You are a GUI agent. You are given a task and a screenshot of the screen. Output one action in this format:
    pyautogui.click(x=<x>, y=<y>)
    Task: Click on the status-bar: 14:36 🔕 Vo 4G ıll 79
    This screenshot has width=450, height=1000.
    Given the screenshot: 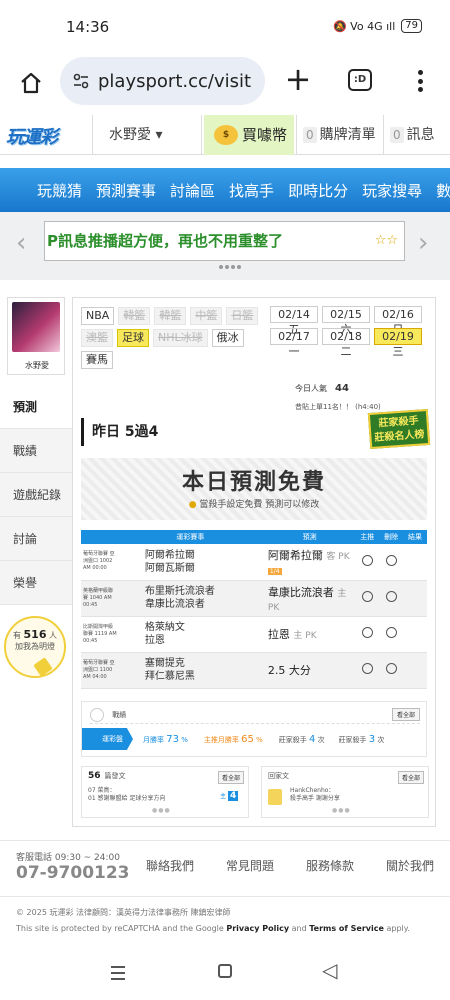 What is the action you would take?
    pyautogui.click(x=225, y=28)
    